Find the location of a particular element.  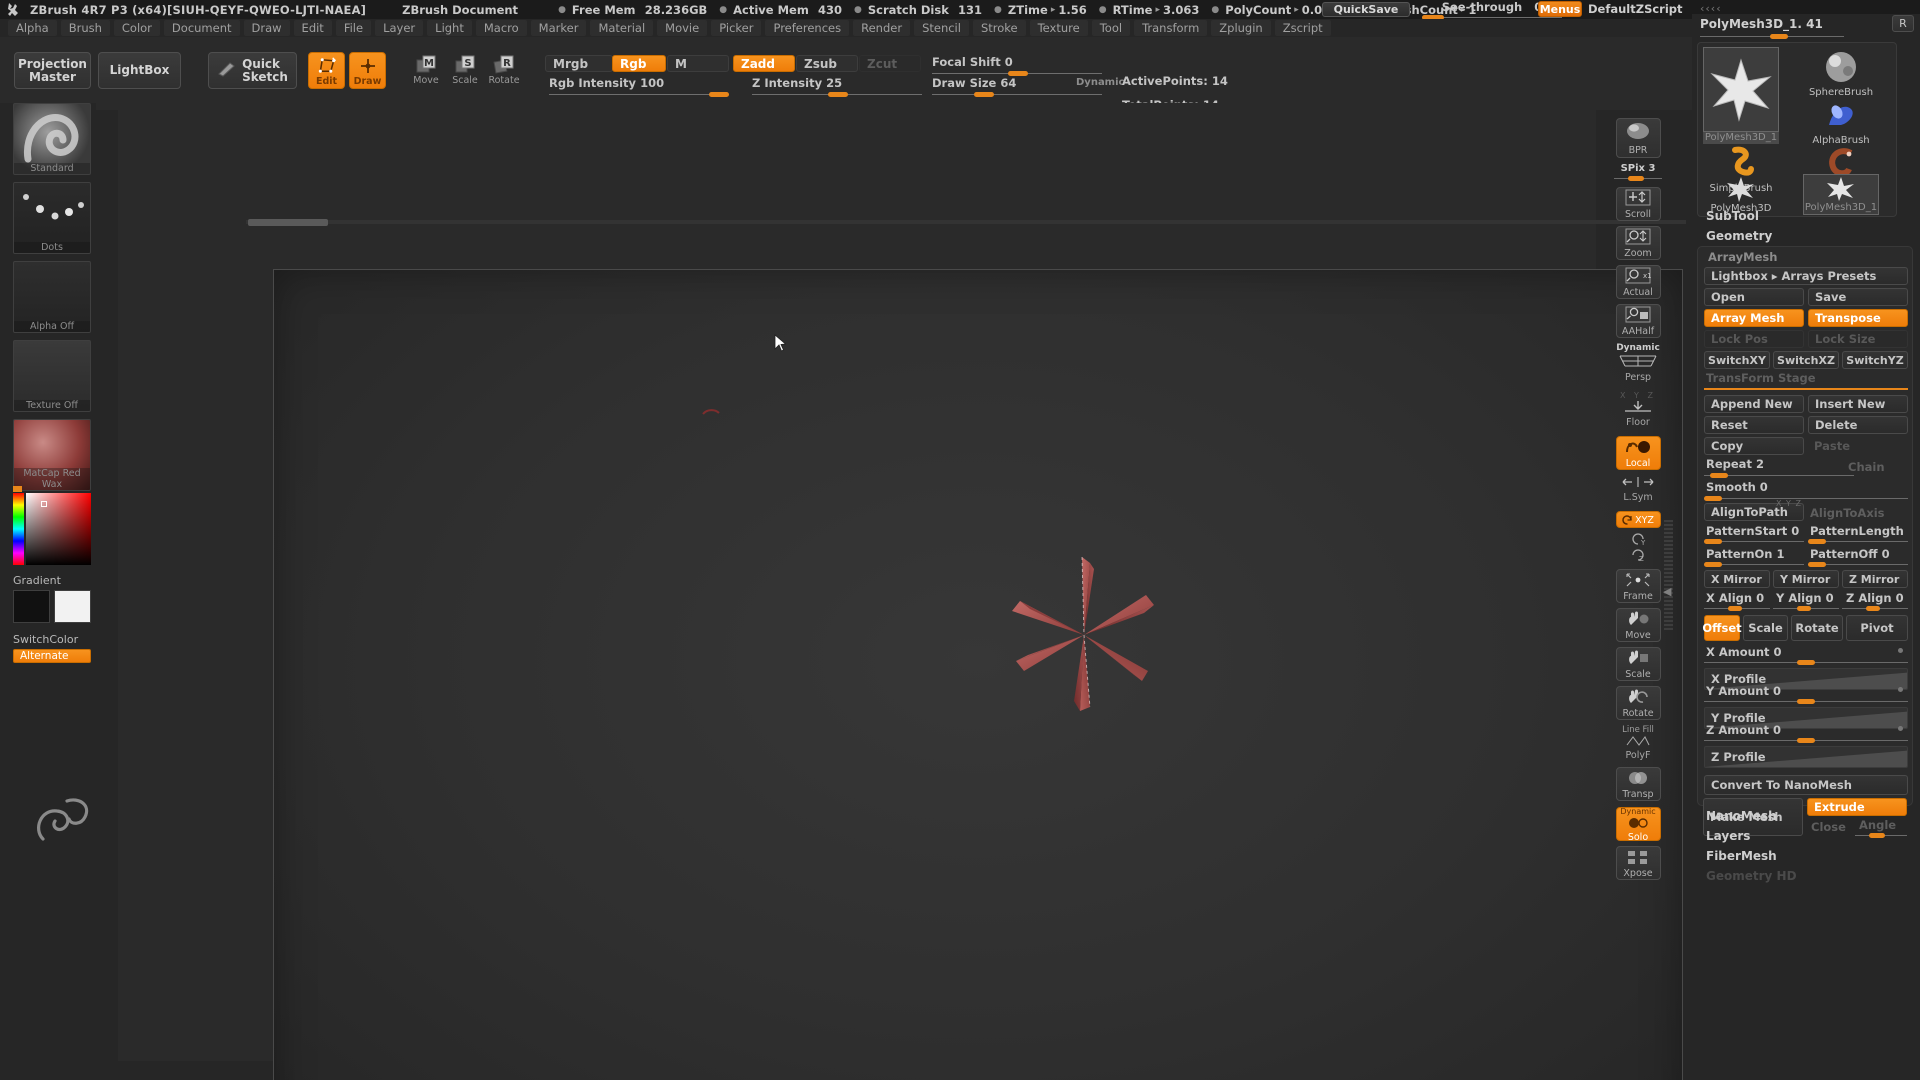

lock-size-button: Lock Size is located at coordinates (1858, 339).